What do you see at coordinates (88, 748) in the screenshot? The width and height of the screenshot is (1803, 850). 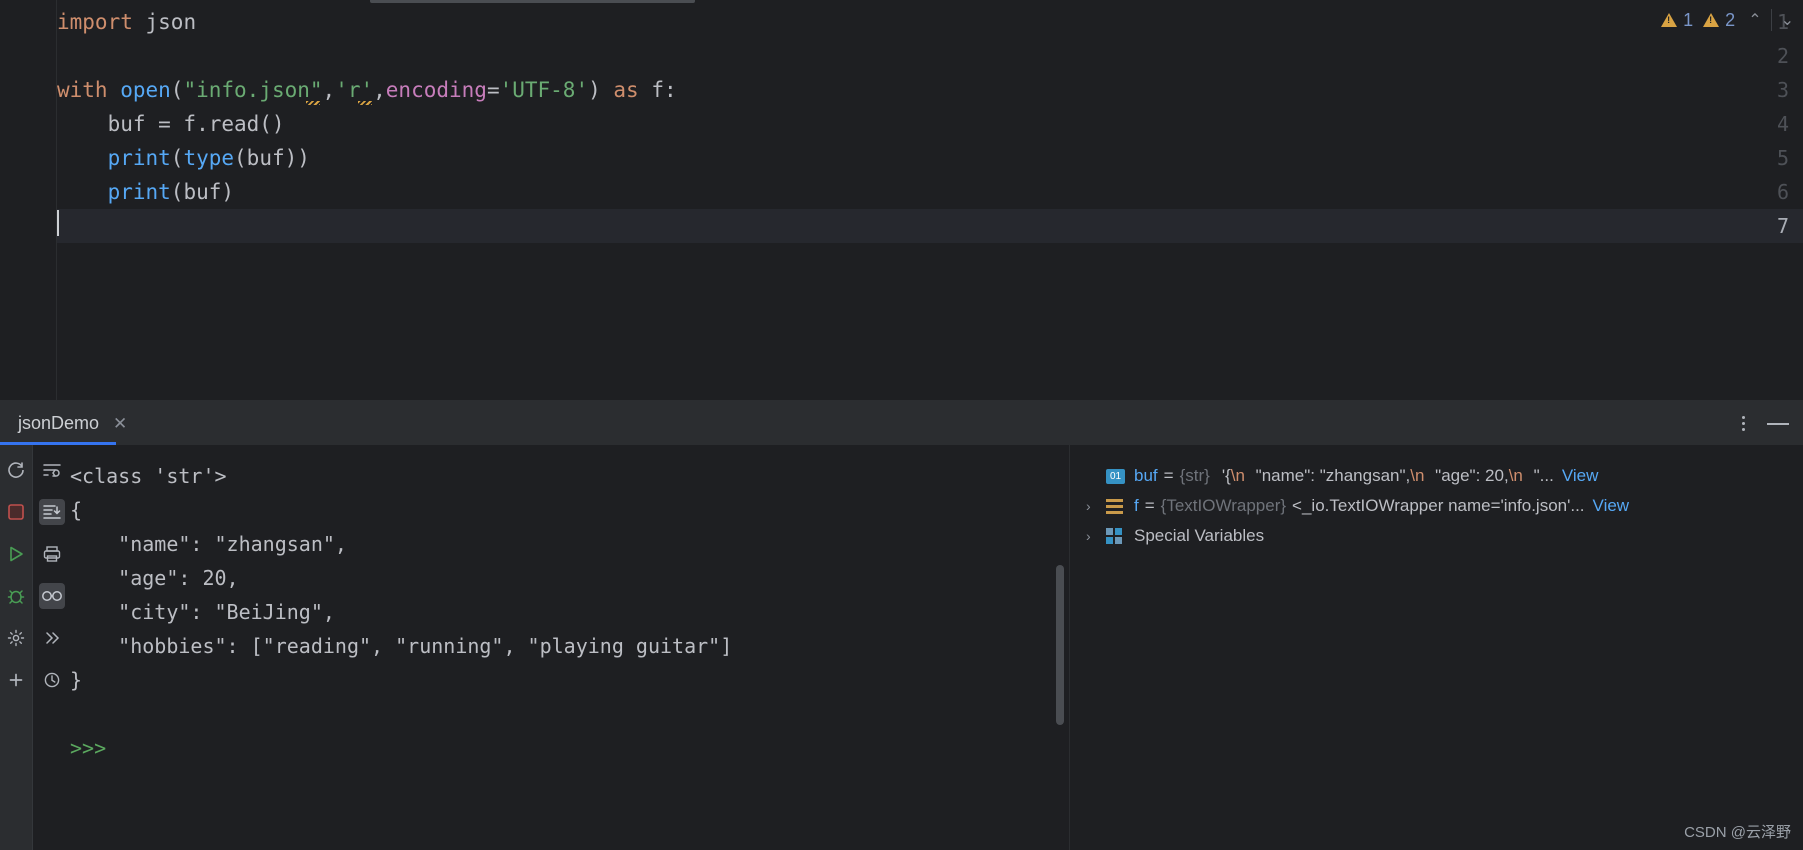 I see `console-prompt: >>>` at bounding box center [88, 748].